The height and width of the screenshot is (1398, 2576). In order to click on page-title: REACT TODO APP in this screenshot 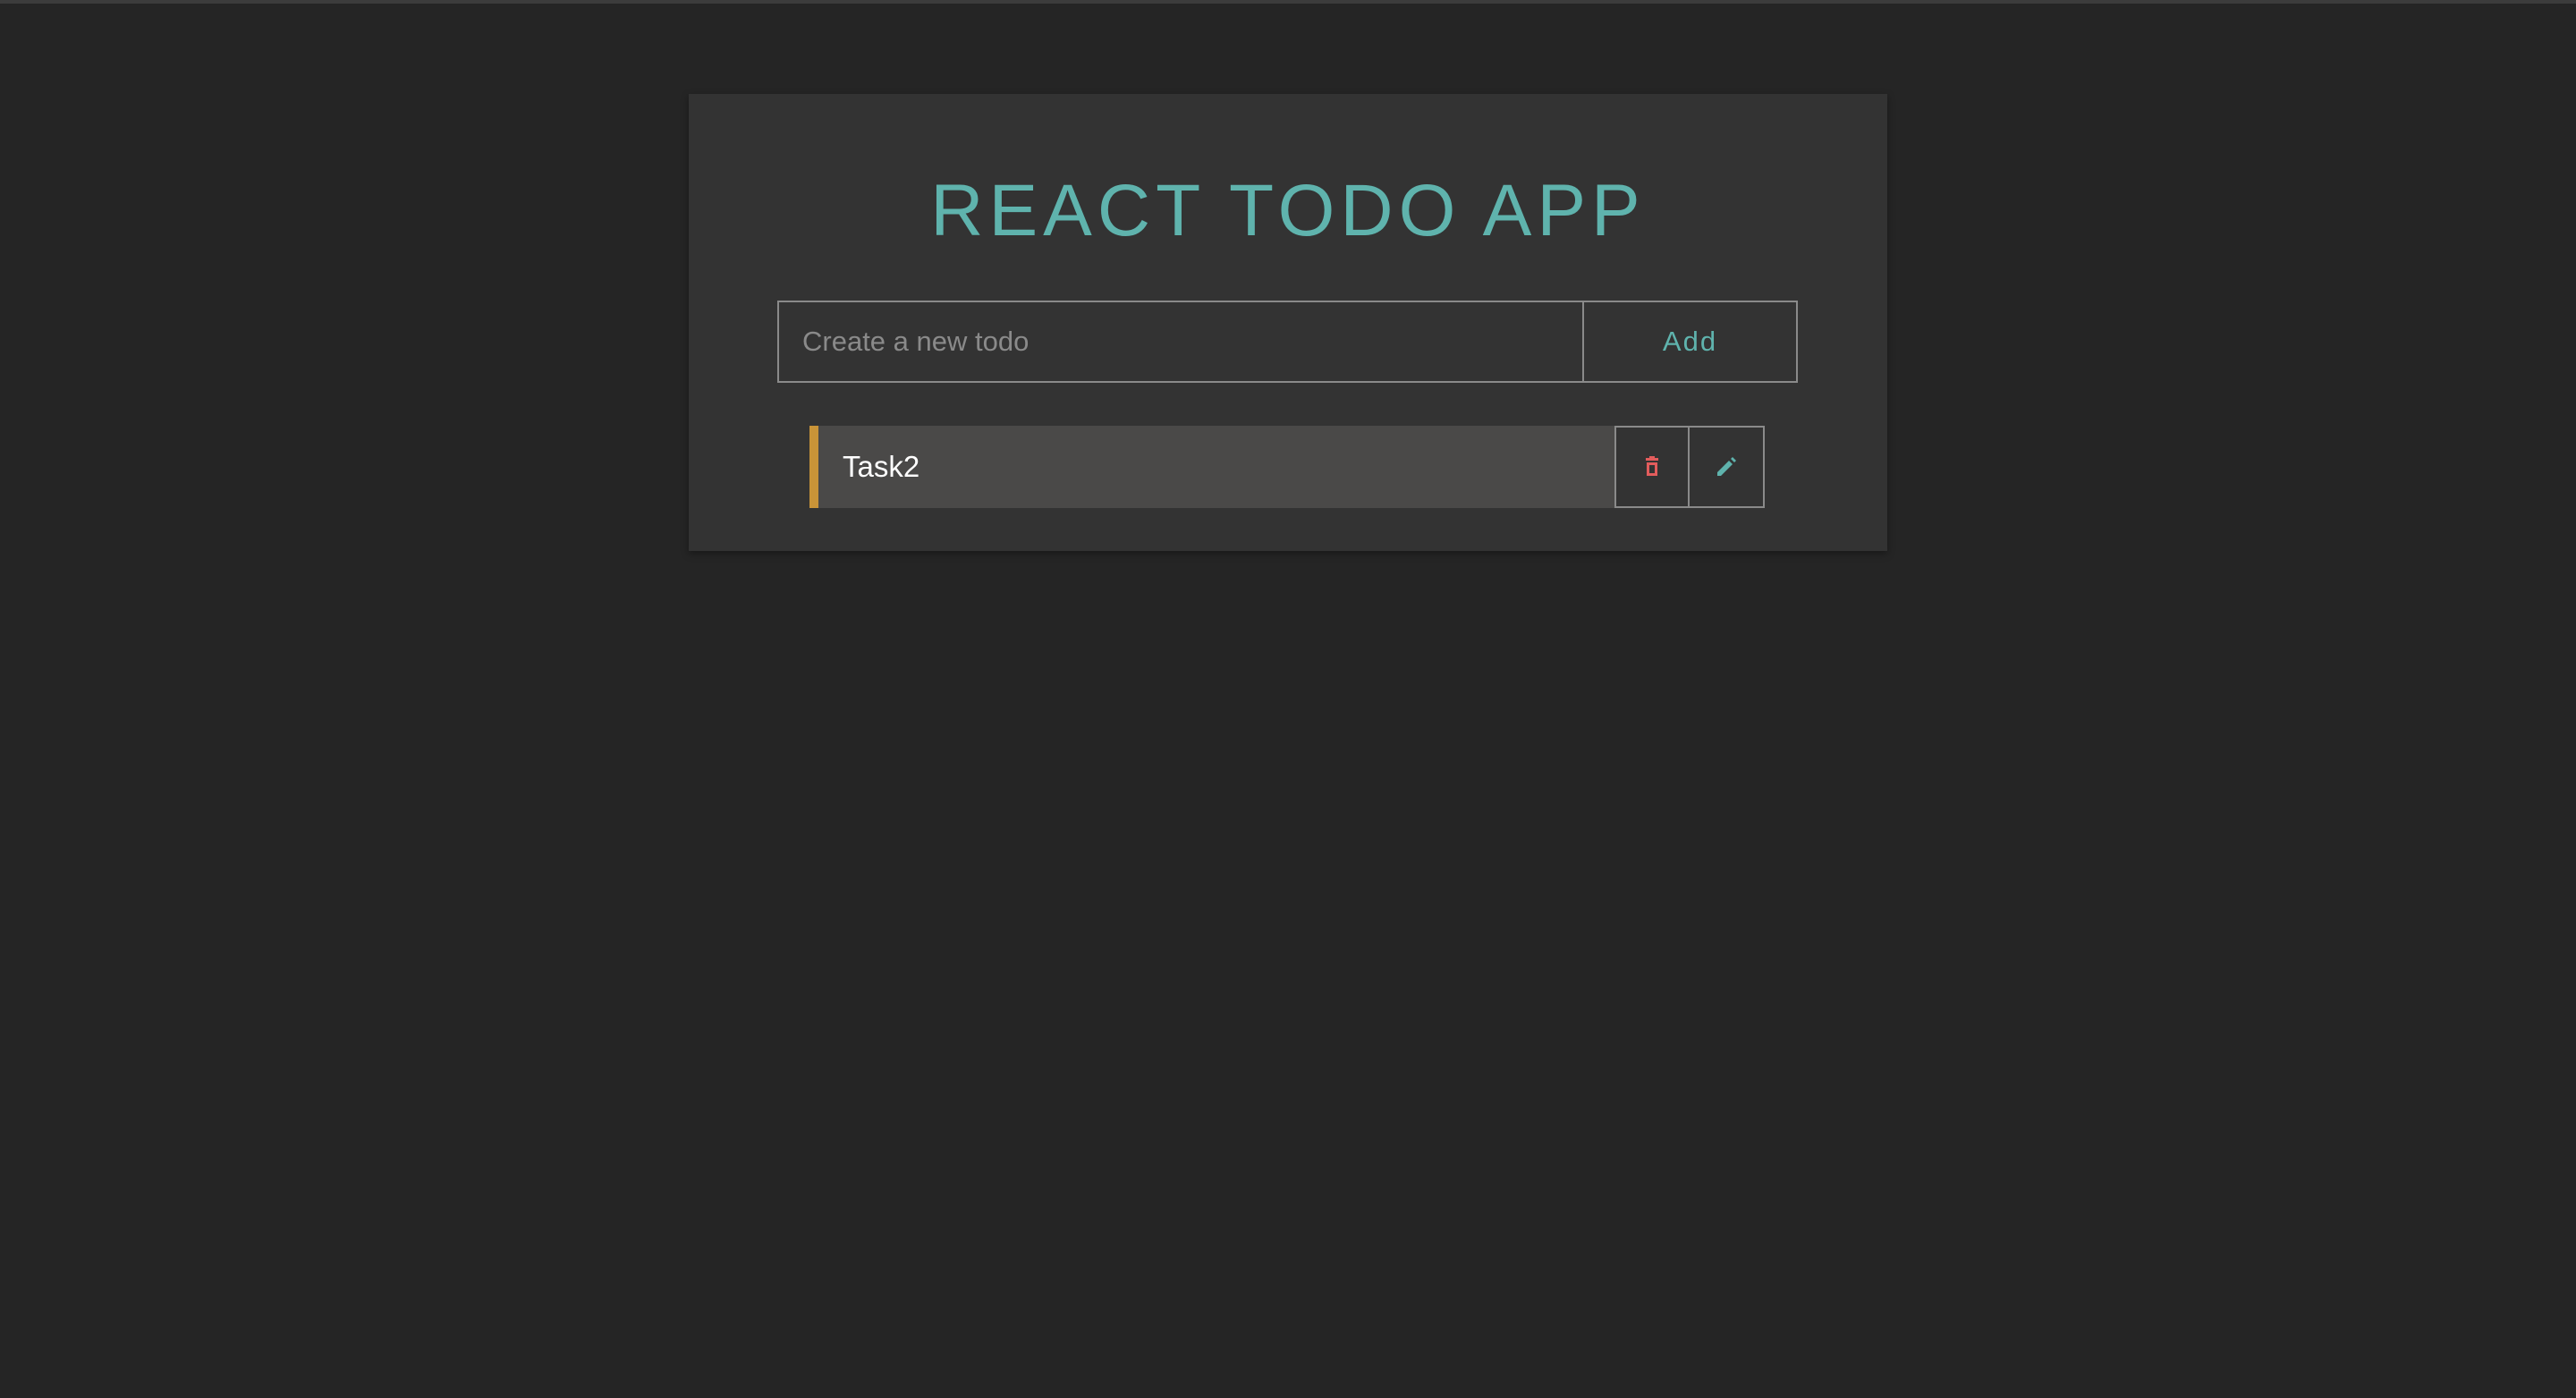, I will do `click(1288, 210)`.